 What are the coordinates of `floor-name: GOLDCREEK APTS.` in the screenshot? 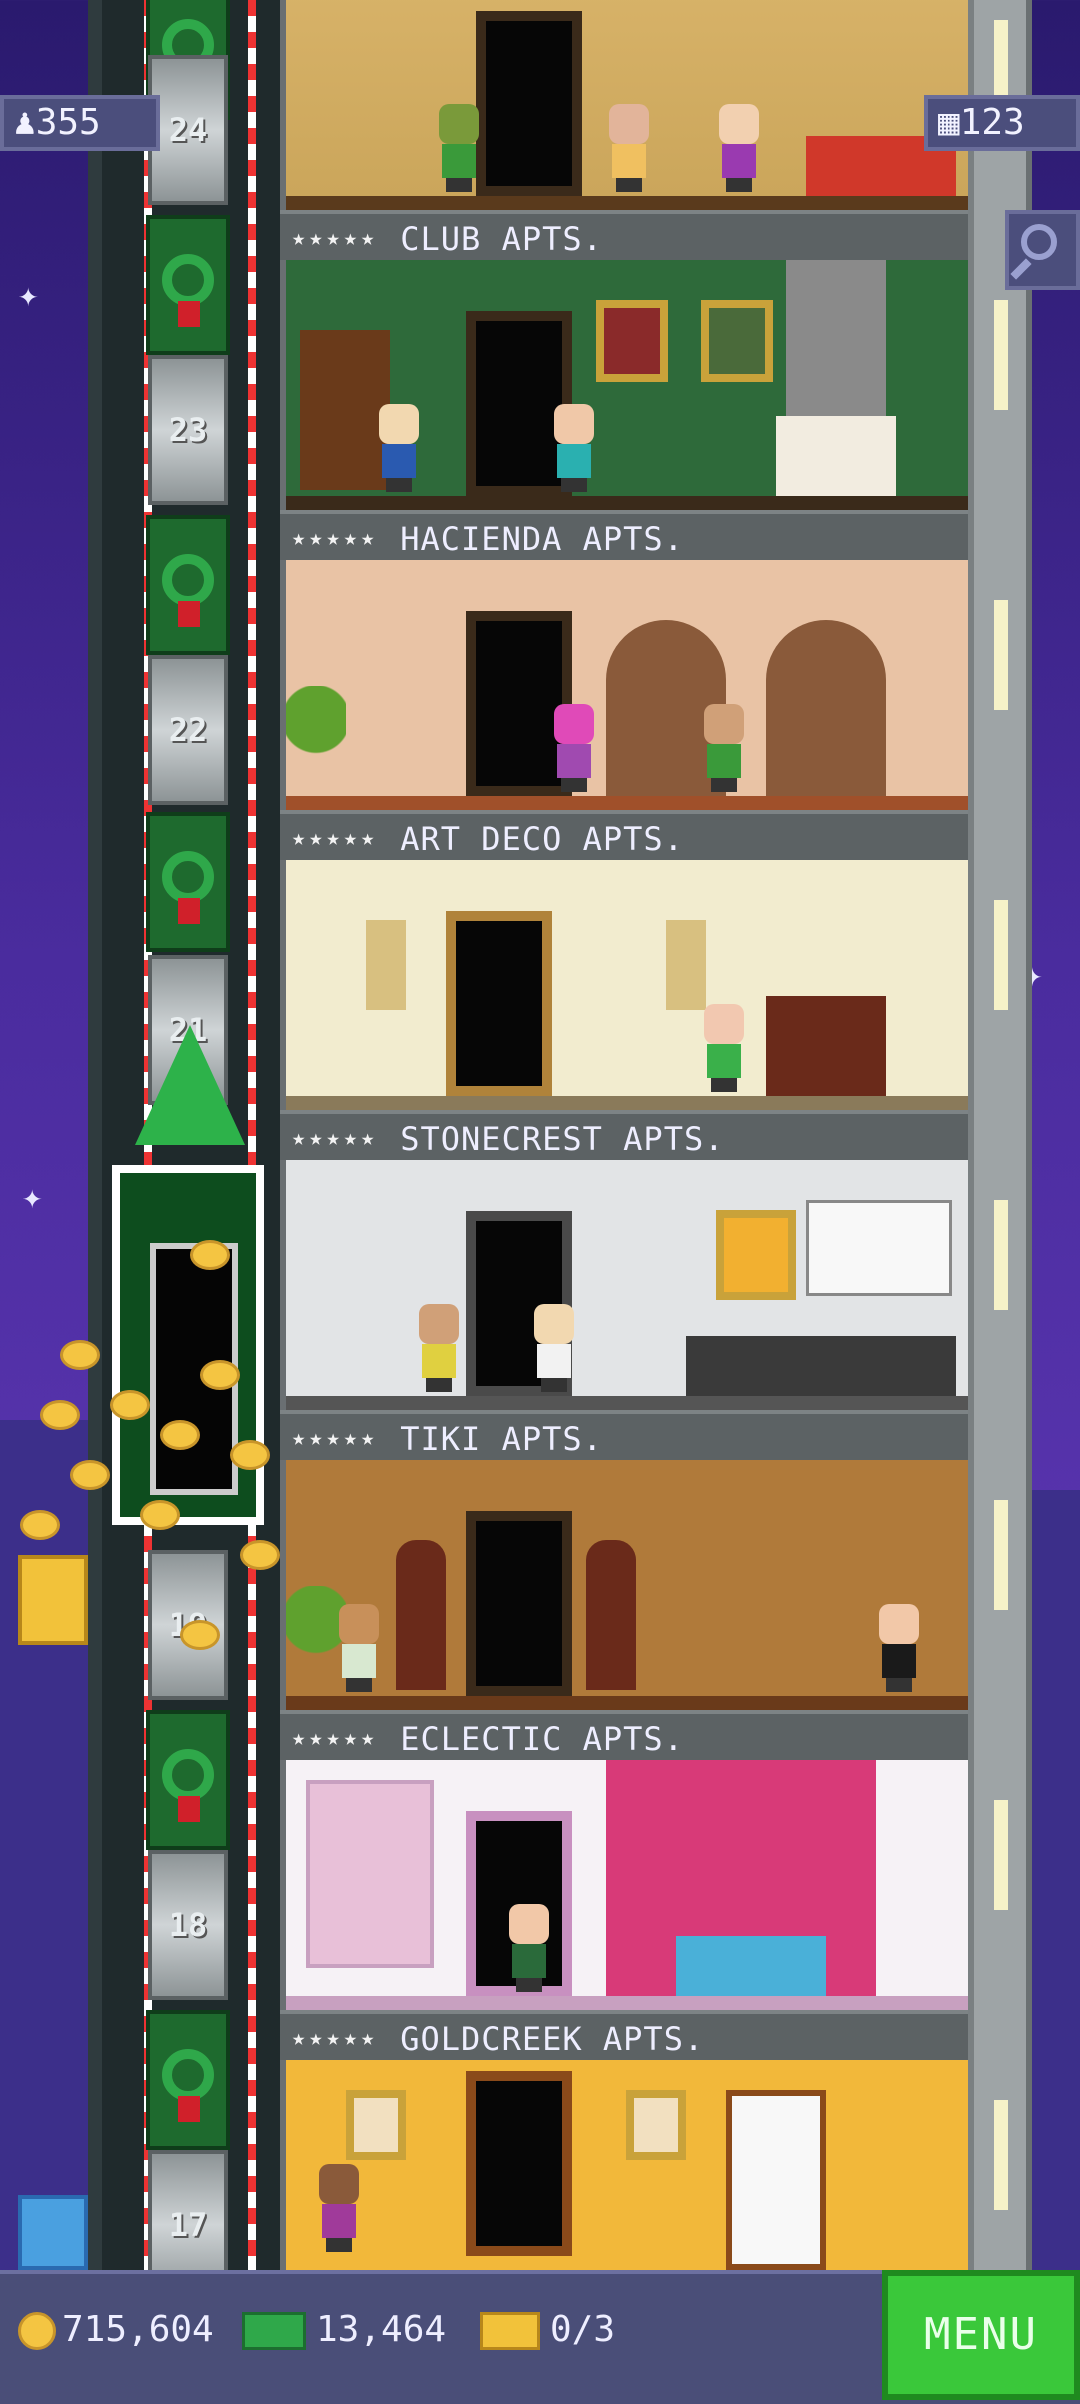 It's located at (552, 2039).